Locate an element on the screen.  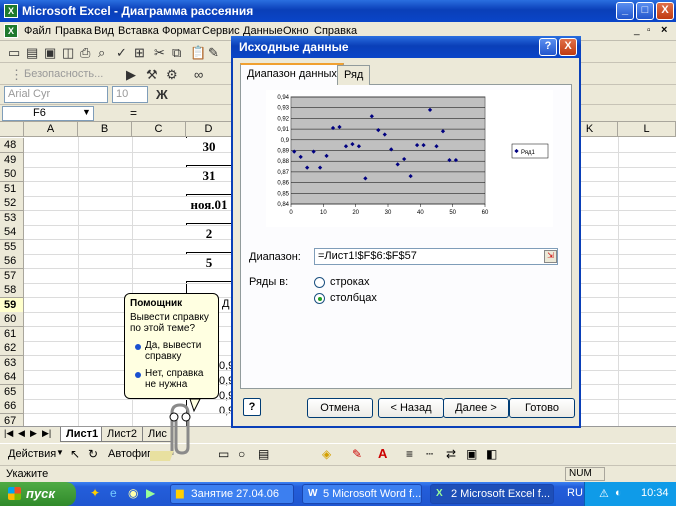
column-header-l: L is located at coordinates (647, 129).